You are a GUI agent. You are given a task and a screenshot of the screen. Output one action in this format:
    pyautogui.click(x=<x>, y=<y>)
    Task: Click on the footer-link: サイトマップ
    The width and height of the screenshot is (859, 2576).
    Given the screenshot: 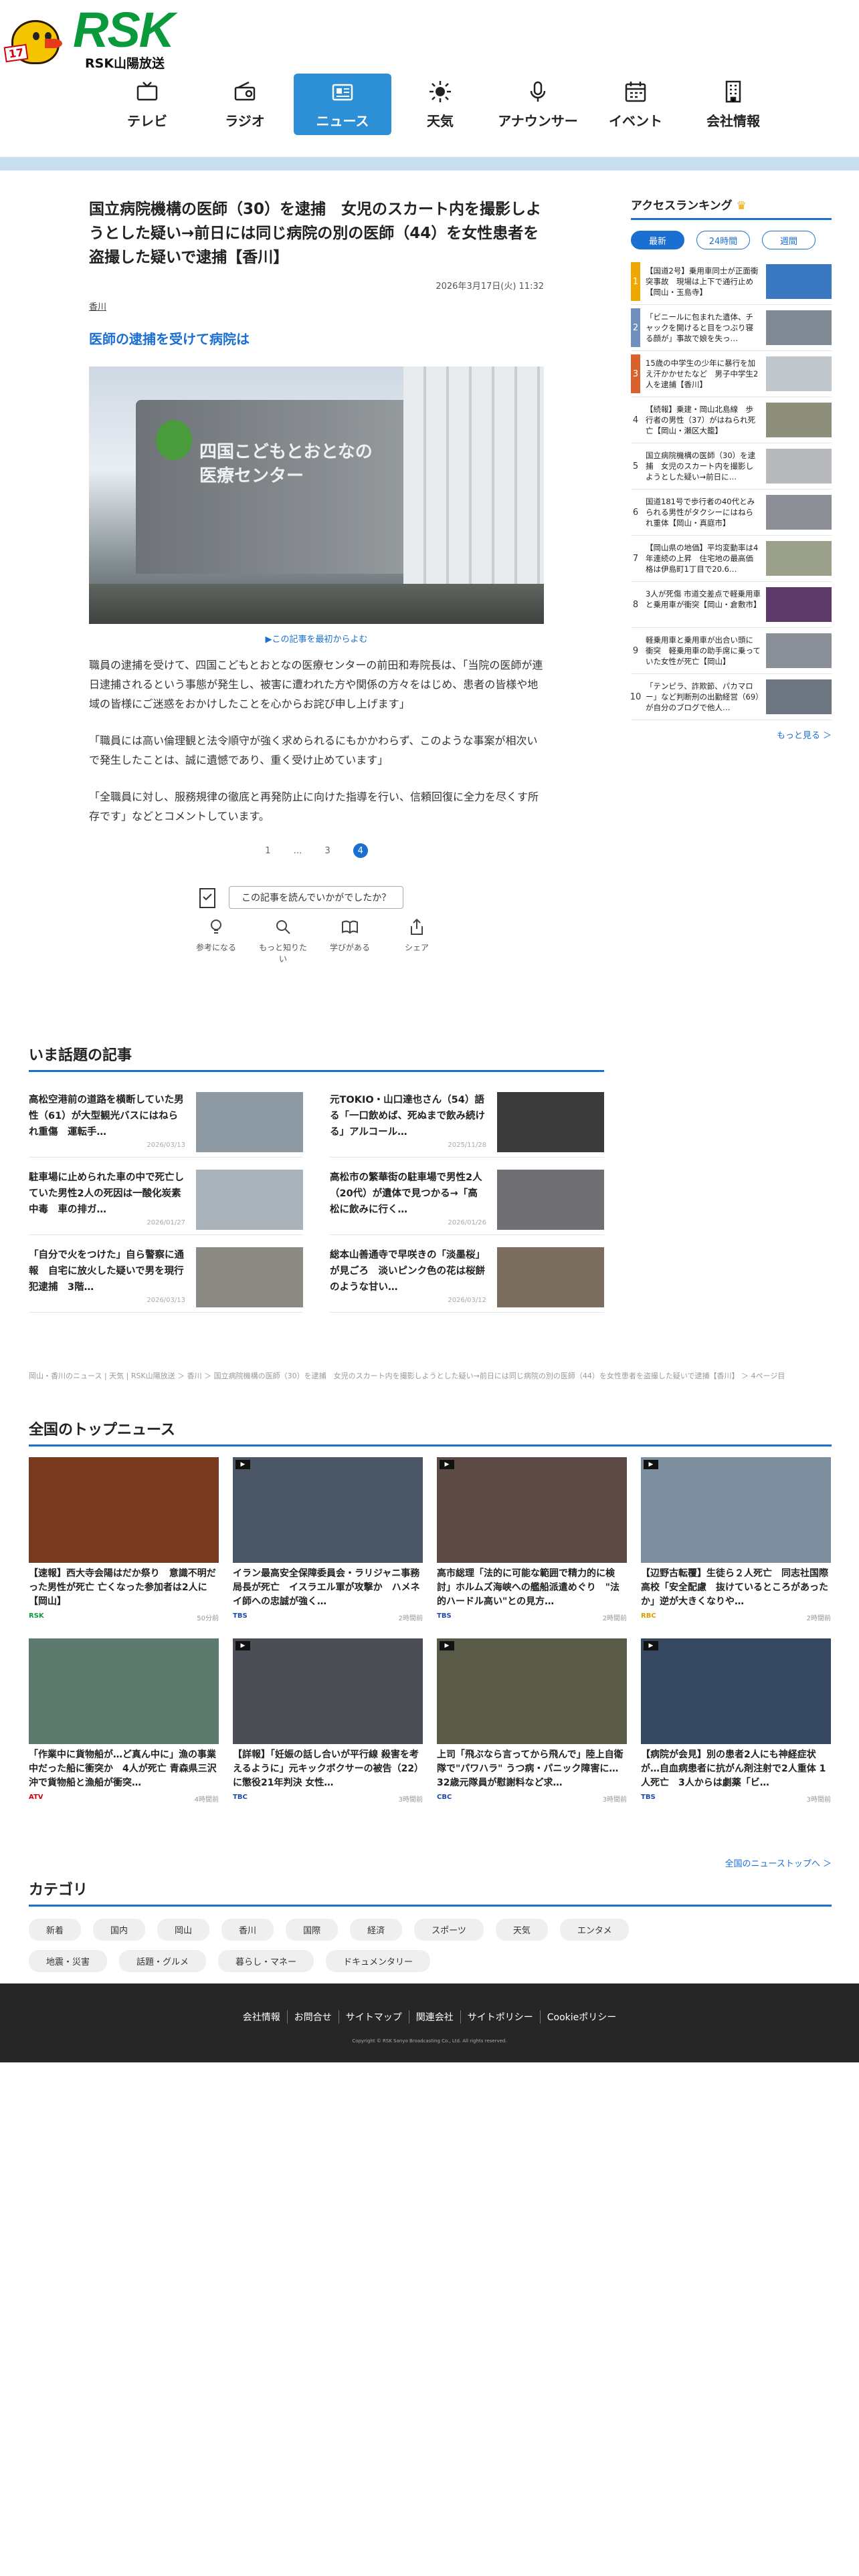 What is the action you would take?
    pyautogui.click(x=374, y=2017)
    